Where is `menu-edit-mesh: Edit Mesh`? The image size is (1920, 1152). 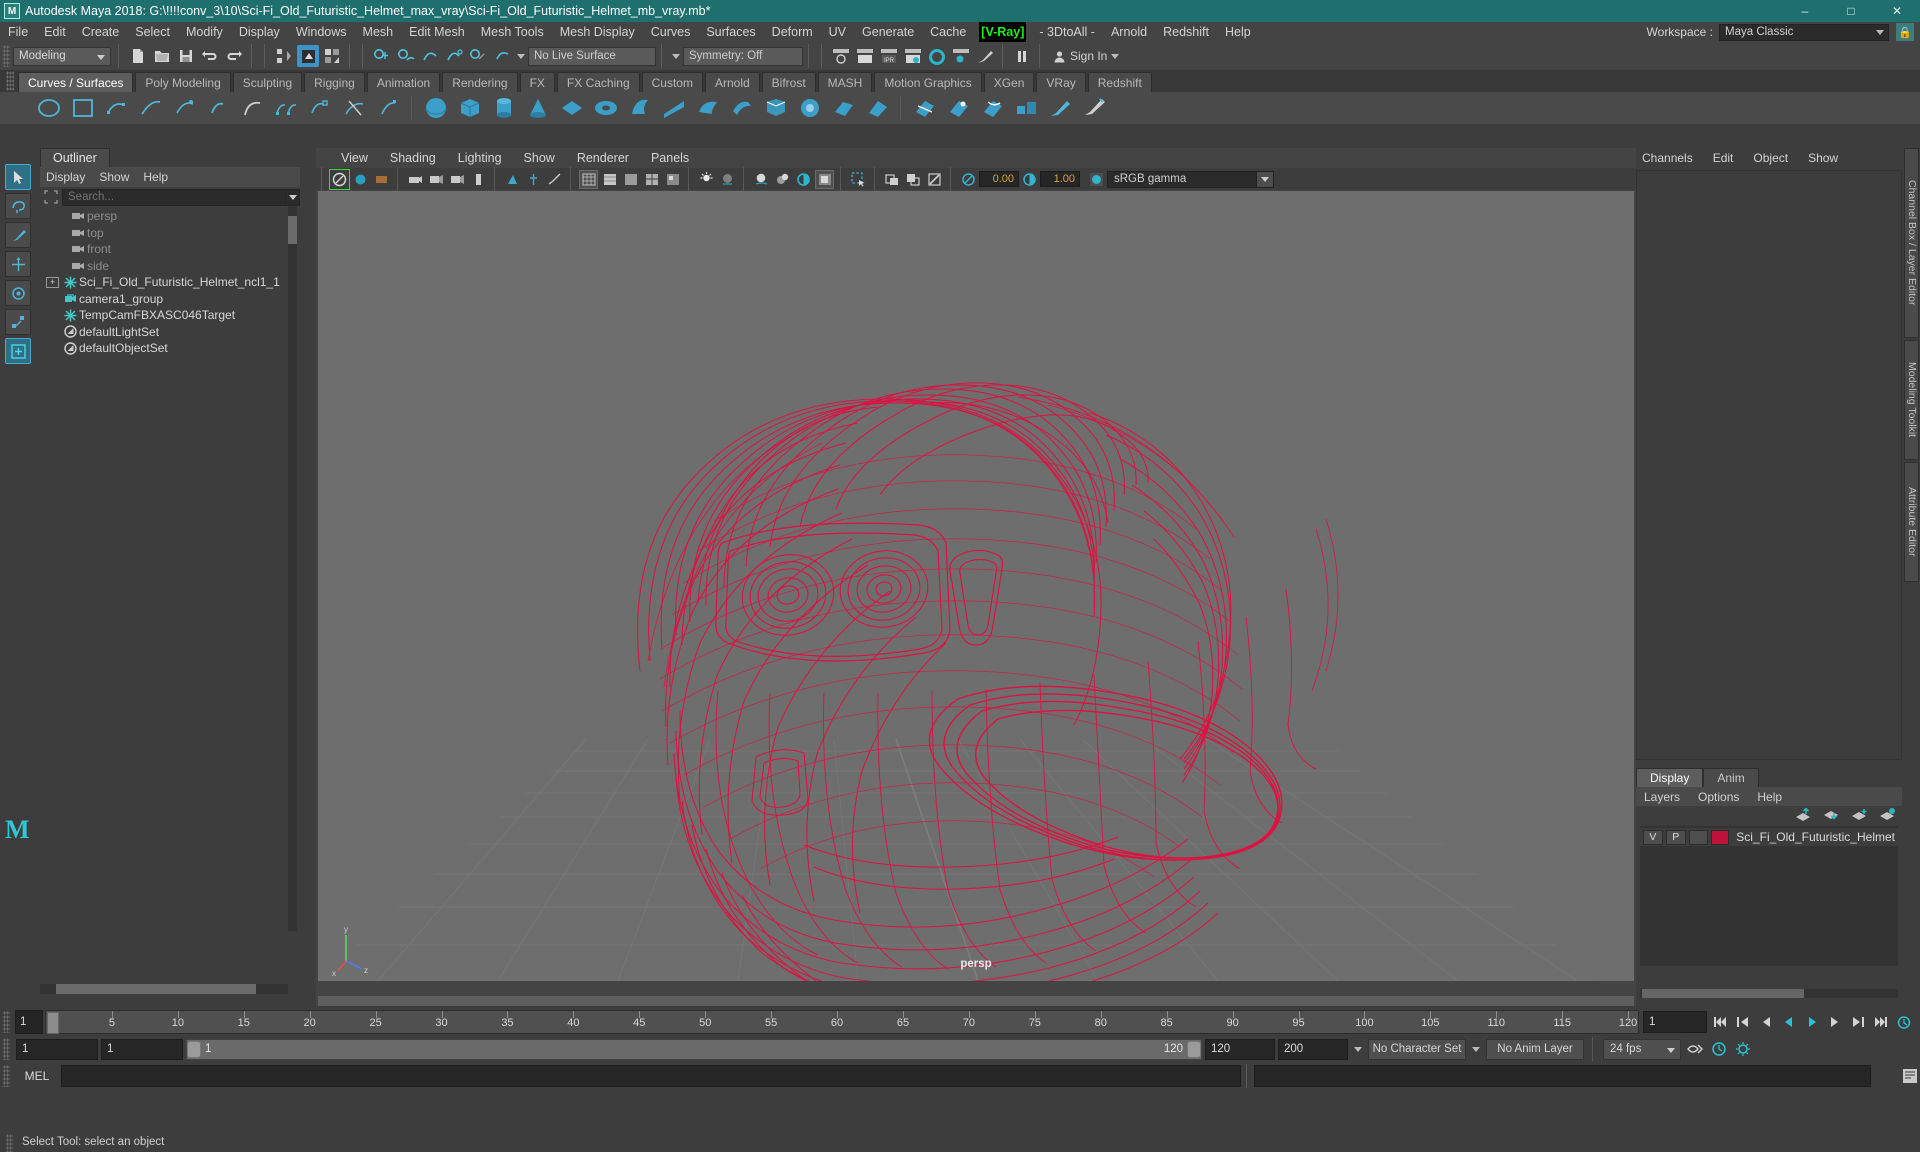 menu-edit-mesh: Edit Mesh is located at coordinates (437, 32).